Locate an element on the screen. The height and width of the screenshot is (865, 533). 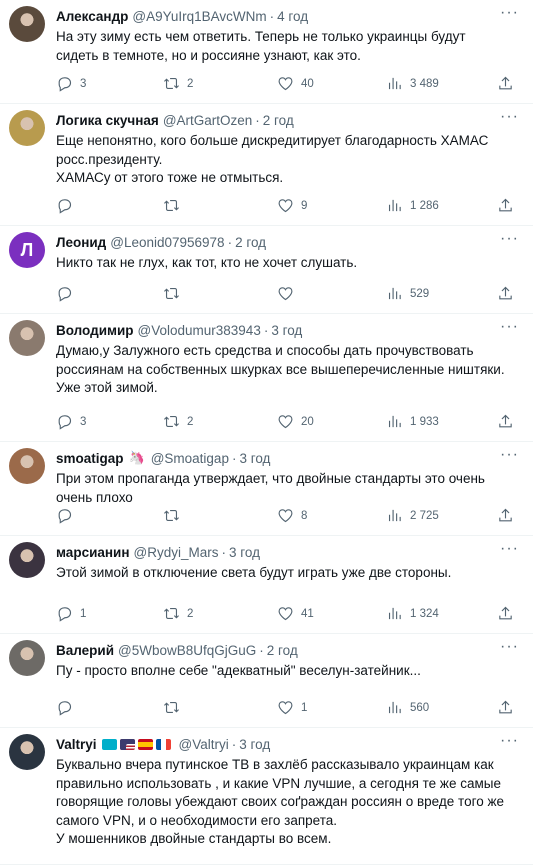
views-button: 1 324 is located at coordinates (412, 613).